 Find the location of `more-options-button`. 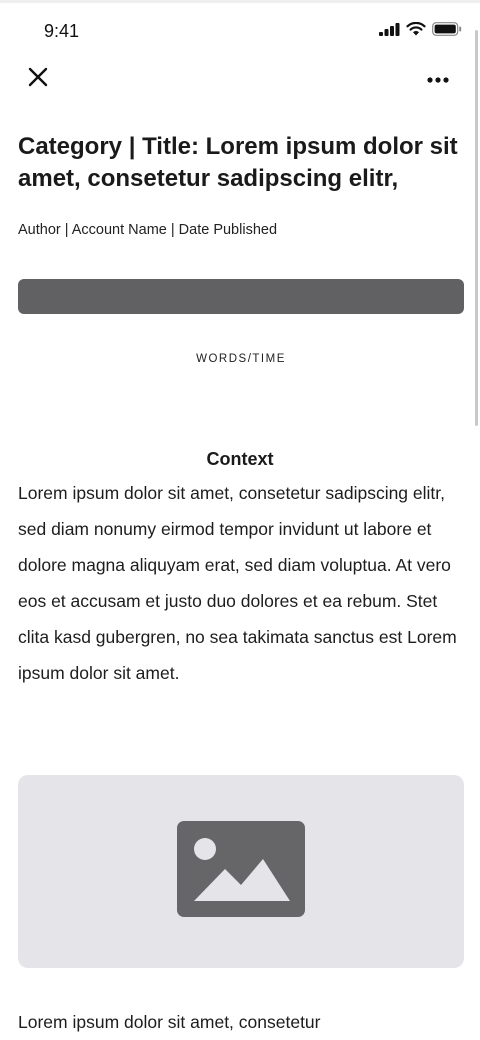

more-options-button is located at coordinates (438, 79).